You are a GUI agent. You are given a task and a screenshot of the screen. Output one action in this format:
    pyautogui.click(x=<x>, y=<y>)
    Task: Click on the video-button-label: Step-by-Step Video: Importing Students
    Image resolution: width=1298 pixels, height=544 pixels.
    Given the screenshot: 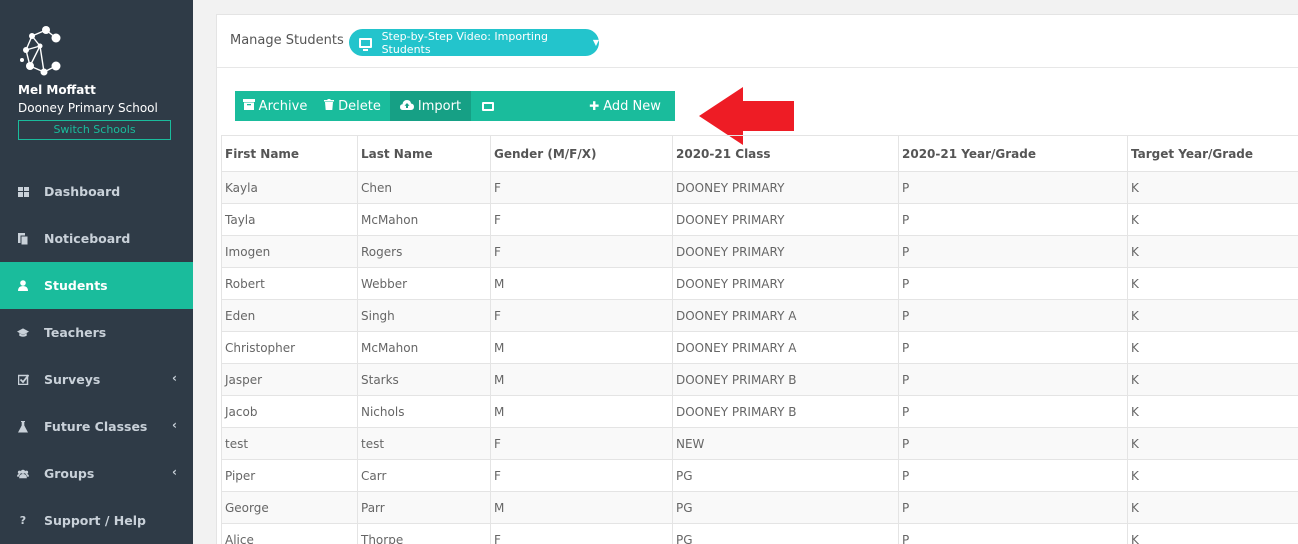 What is the action you would take?
    pyautogui.click(x=464, y=42)
    